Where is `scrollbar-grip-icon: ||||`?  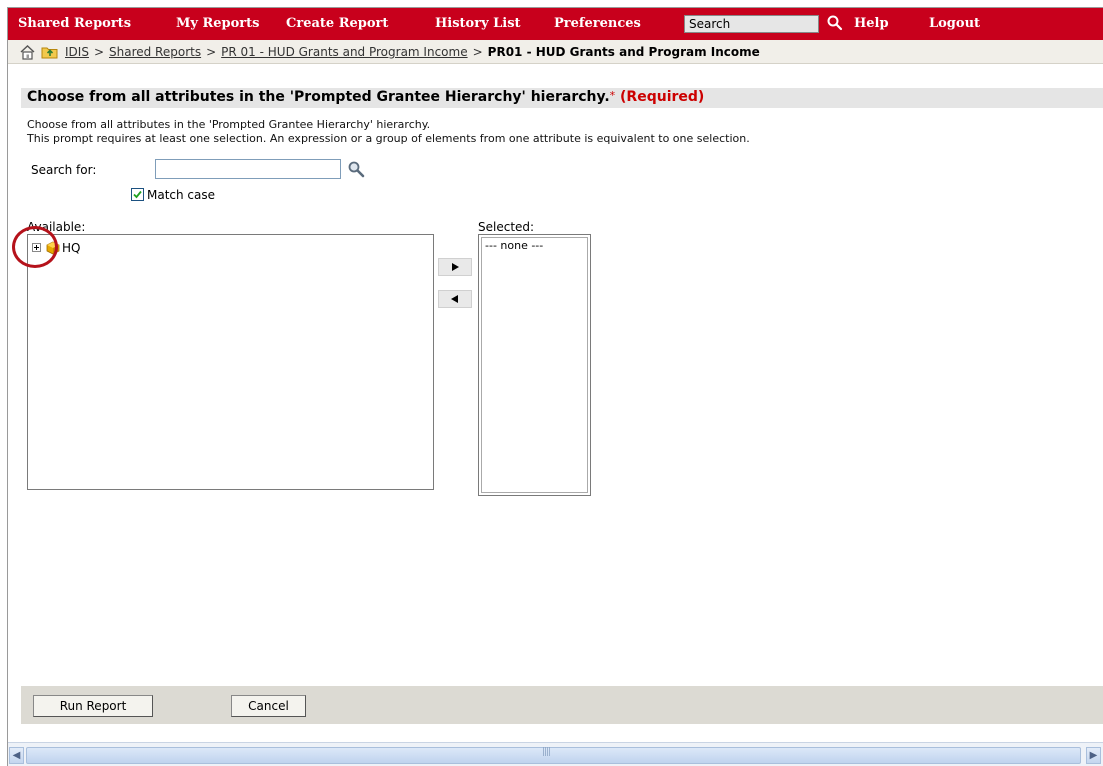
scrollbar-grip-icon: |||| is located at coordinates (546, 752).